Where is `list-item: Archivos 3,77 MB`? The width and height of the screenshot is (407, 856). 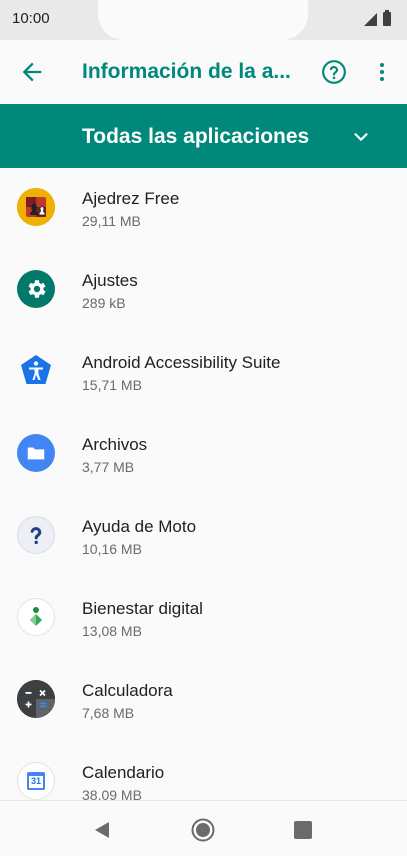
list-item: Archivos 3,77 MB is located at coordinates (203, 455).